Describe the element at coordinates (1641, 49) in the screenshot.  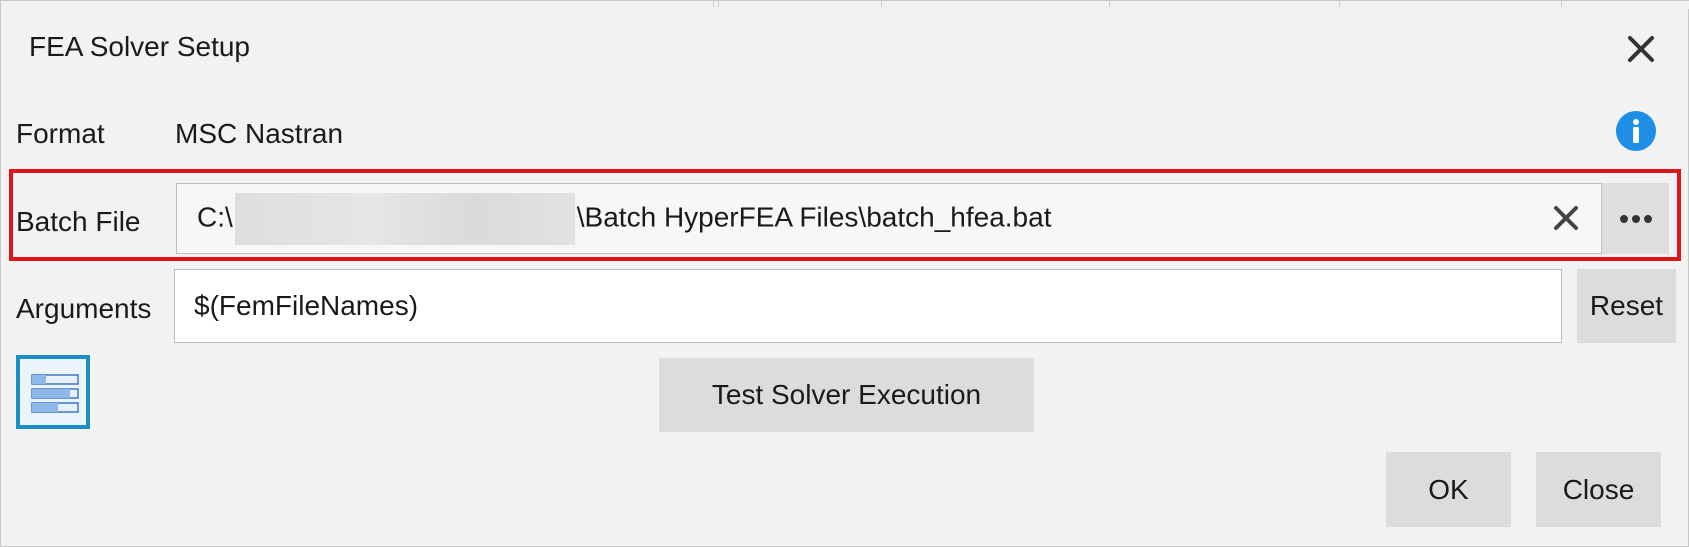
I see `close-icon` at that location.